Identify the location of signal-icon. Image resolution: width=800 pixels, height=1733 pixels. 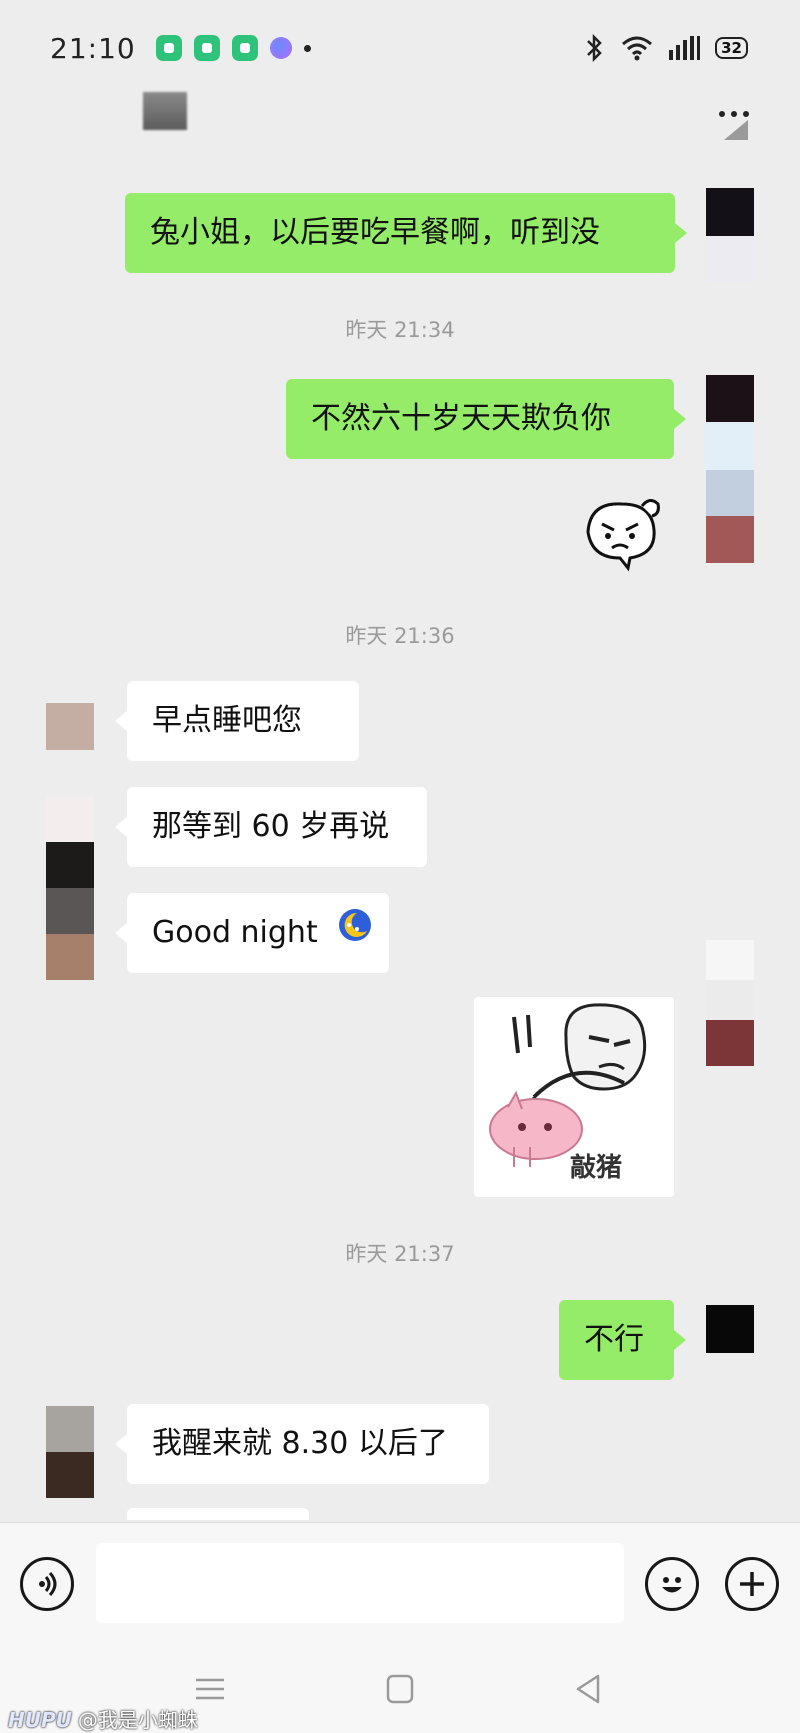
(684, 48).